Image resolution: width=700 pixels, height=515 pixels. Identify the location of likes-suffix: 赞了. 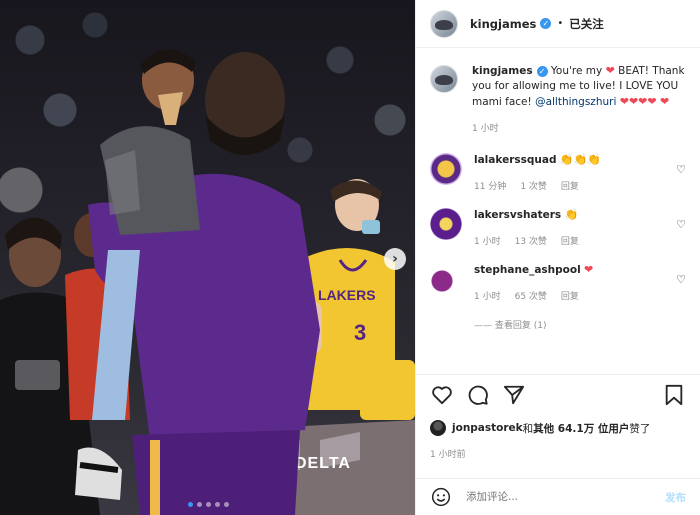
(640, 428).